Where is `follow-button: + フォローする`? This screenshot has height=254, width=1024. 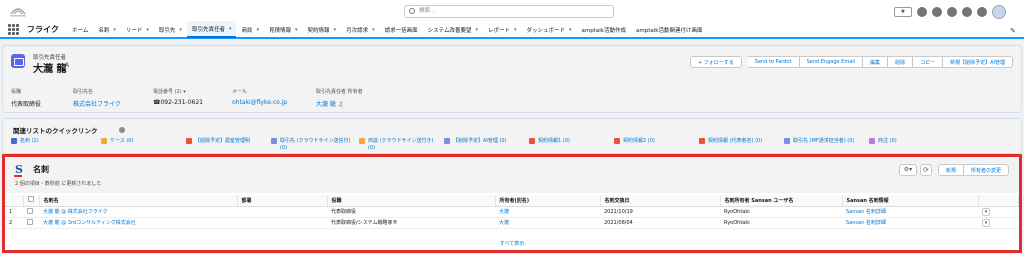 follow-button: + フォローする is located at coordinates (715, 62).